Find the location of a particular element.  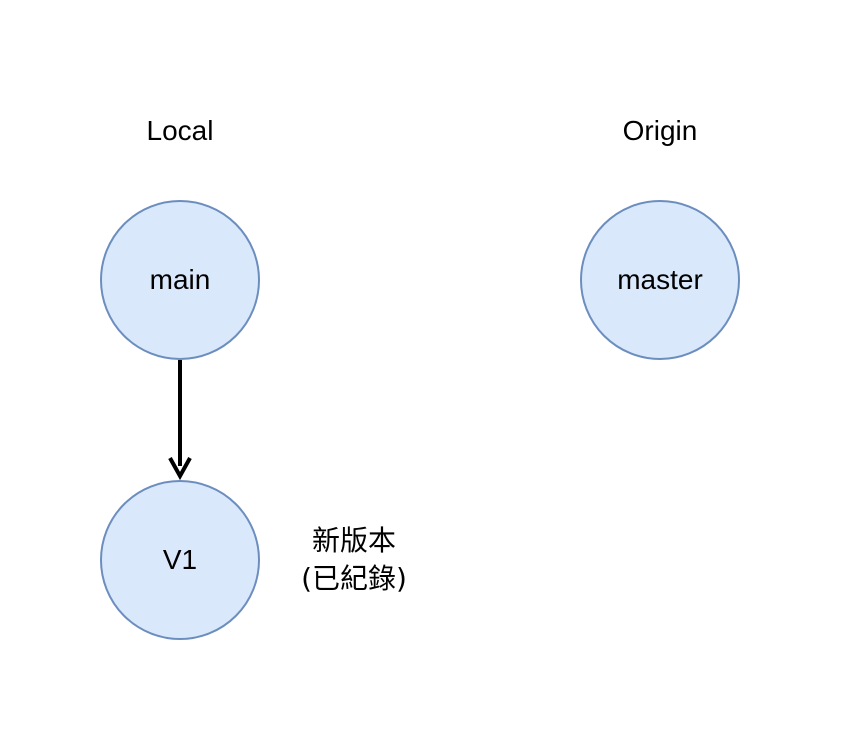

commit-note: 新版本 (已紀錄) is located at coordinates (354, 560).